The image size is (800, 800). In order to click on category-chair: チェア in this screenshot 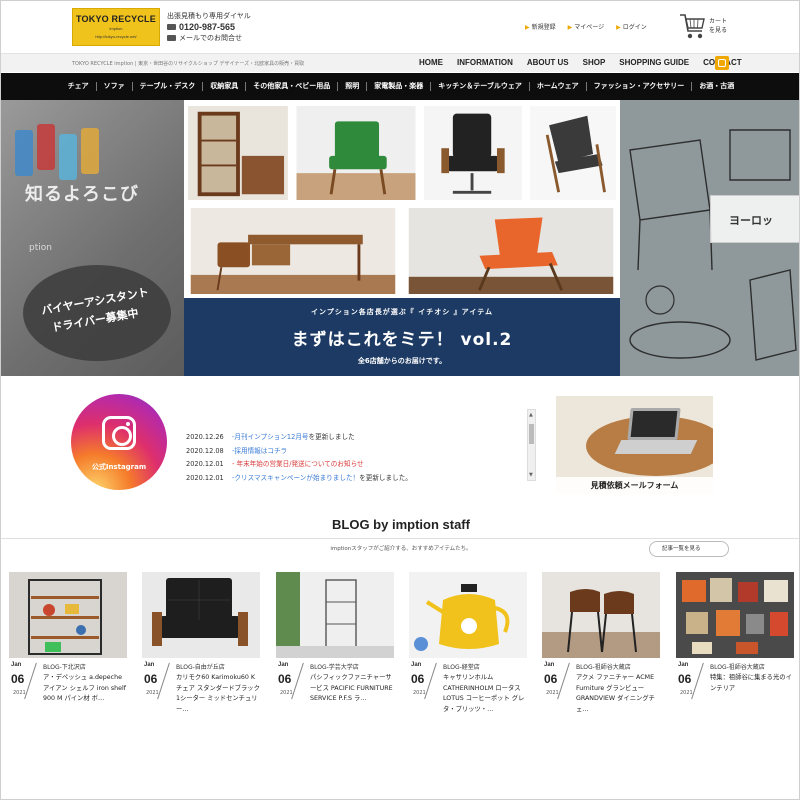, I will do `click(79, 86)`.